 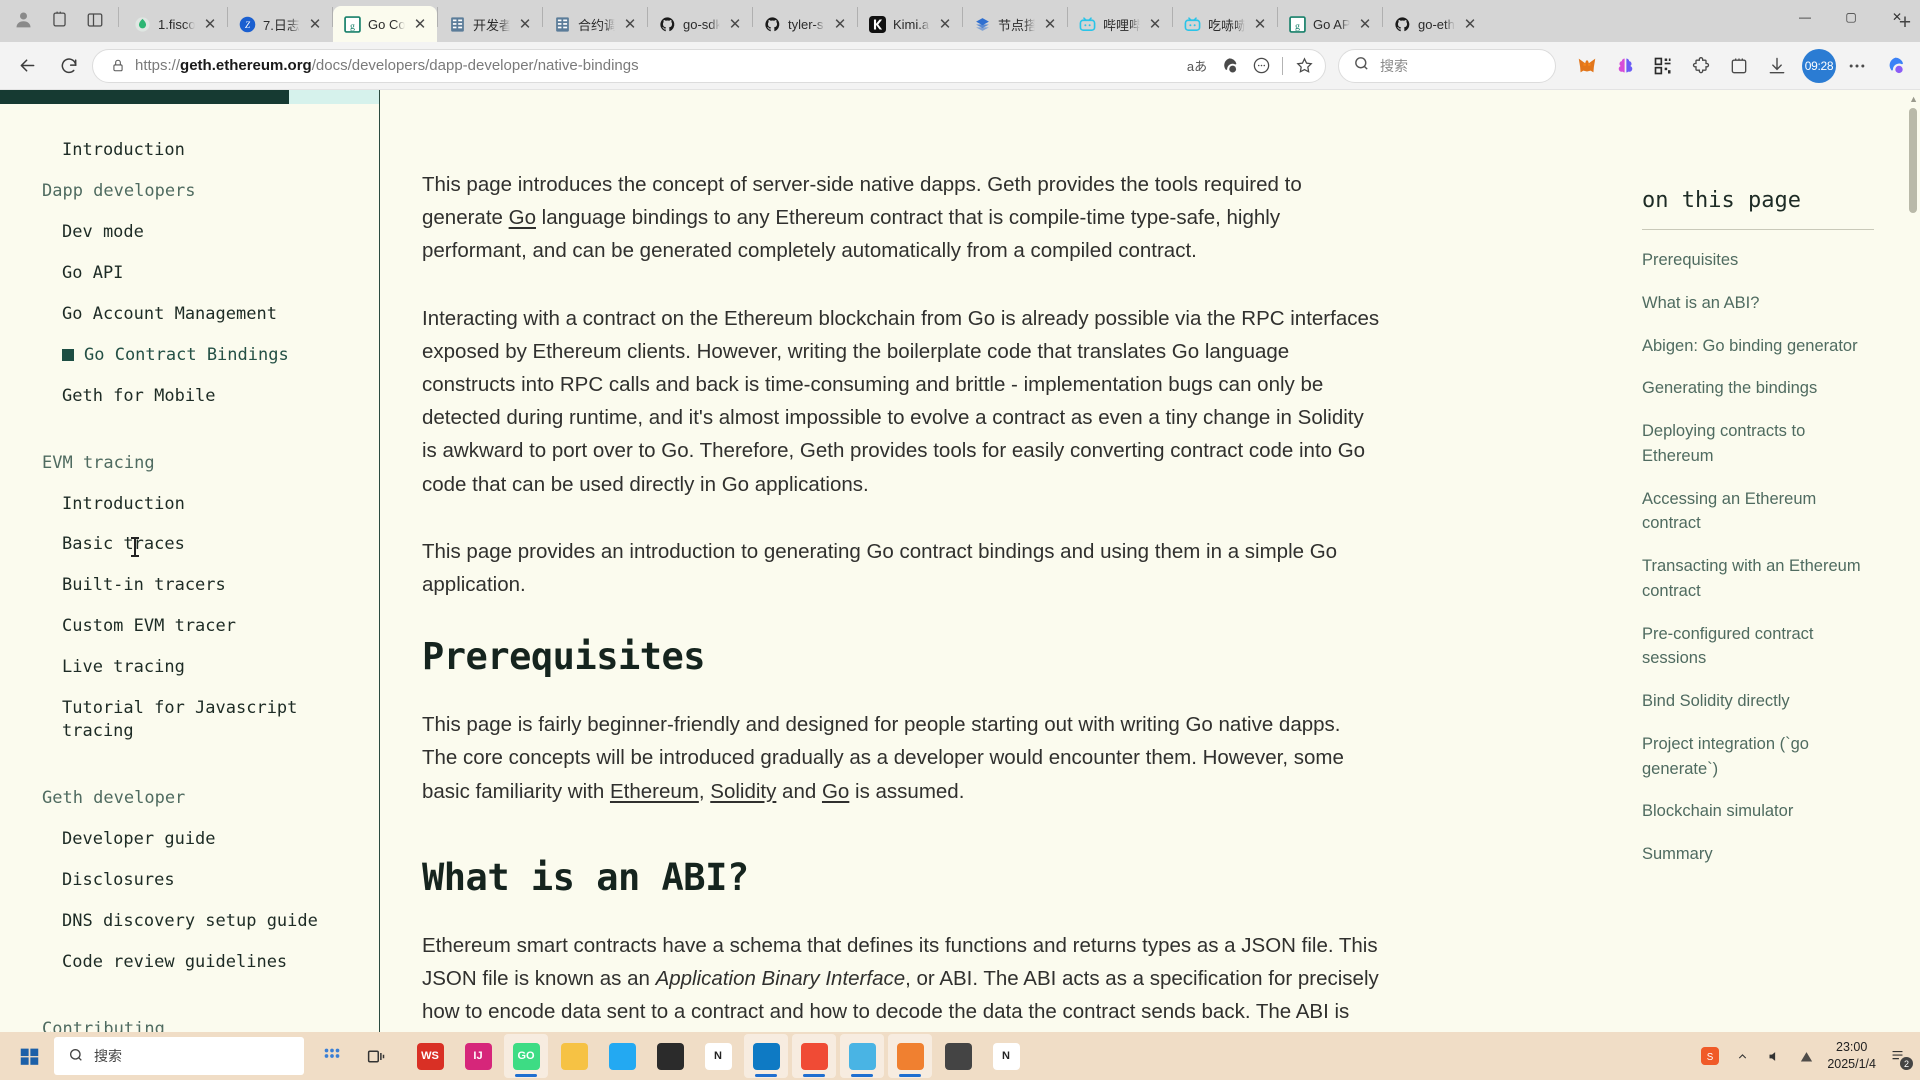 I want to click on sidebar-item-basic-traces: Basic traces, so click(x=189, y=544).